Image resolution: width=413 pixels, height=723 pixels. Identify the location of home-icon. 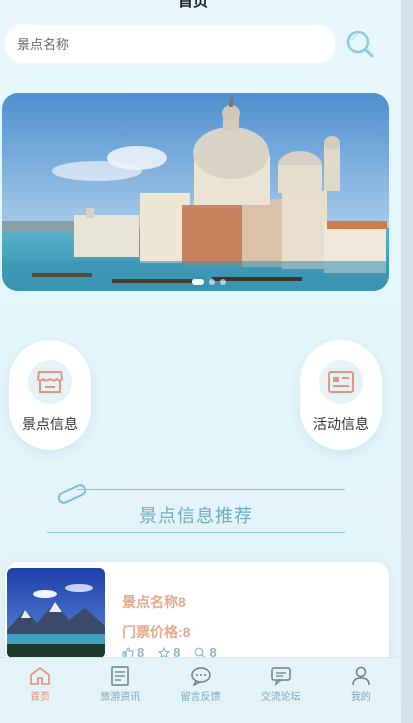
(40, 676).